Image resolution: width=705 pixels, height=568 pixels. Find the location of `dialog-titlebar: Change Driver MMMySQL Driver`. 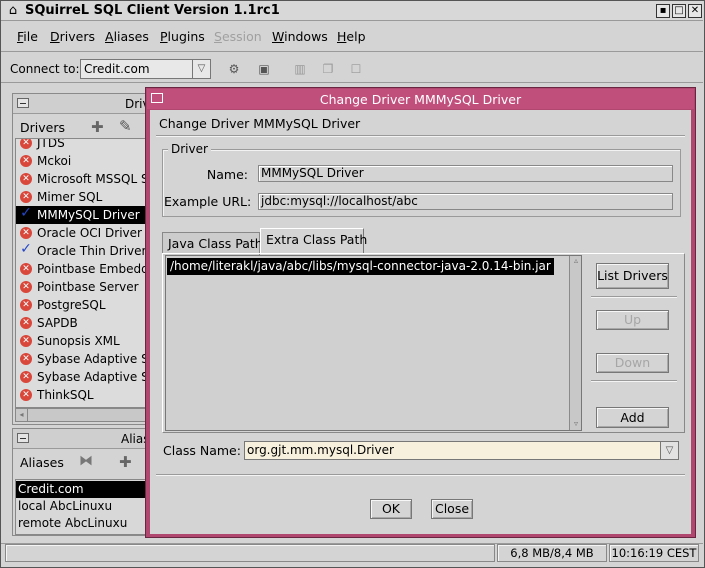

dialog-titlebar: Change Driver MMMySQL Driver is located at coordinates (420, 99).